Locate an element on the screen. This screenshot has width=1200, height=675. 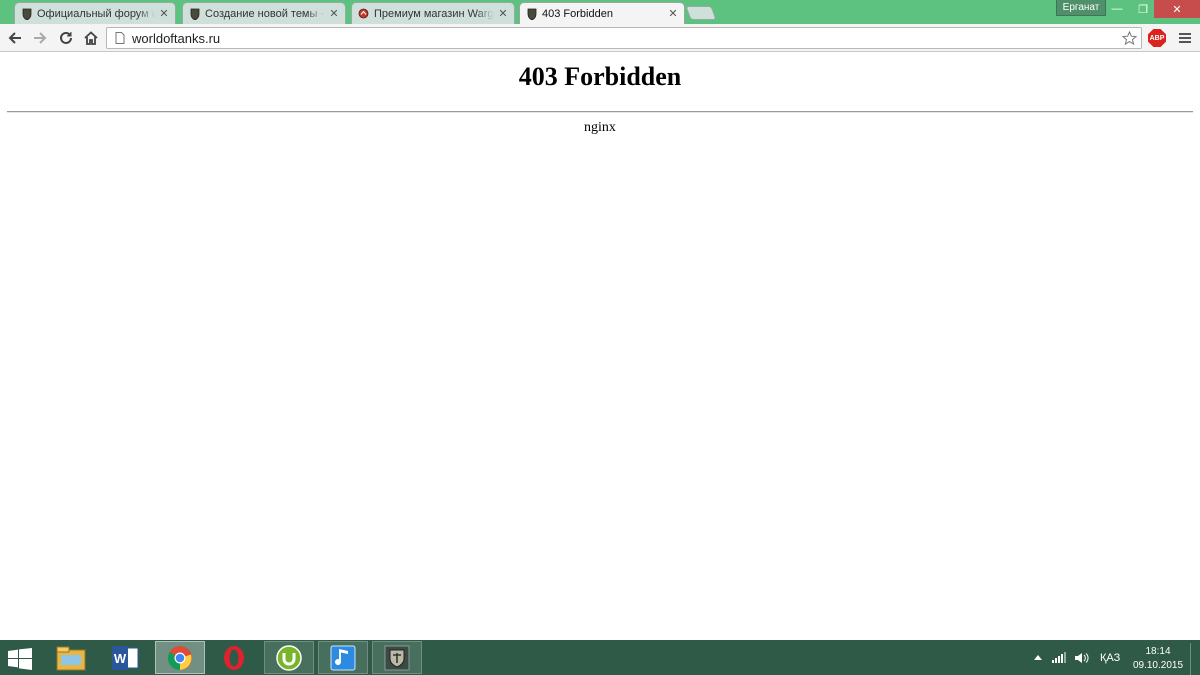
music-app-icon is located at coordinates (343, 657).